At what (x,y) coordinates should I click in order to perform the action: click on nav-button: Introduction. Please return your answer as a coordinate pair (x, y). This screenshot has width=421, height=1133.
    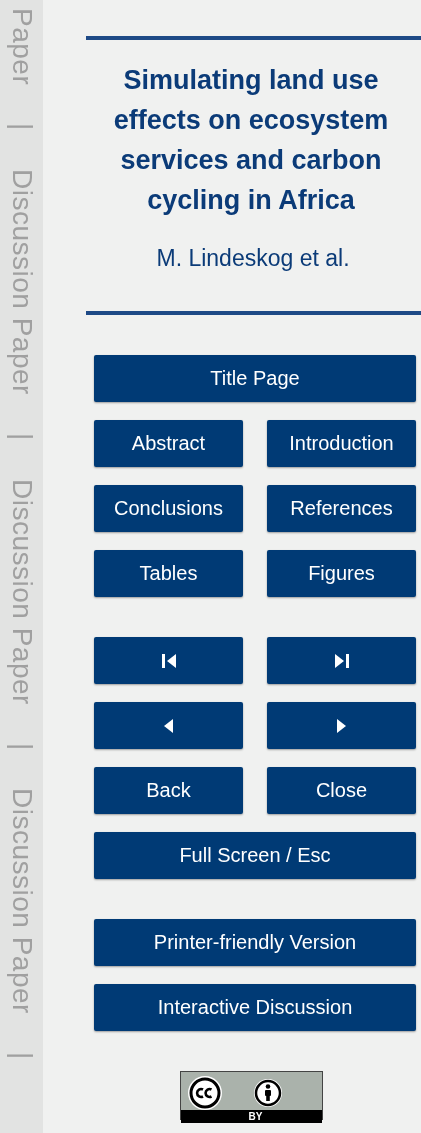
    Looking at the image, I should click on (341, 443).